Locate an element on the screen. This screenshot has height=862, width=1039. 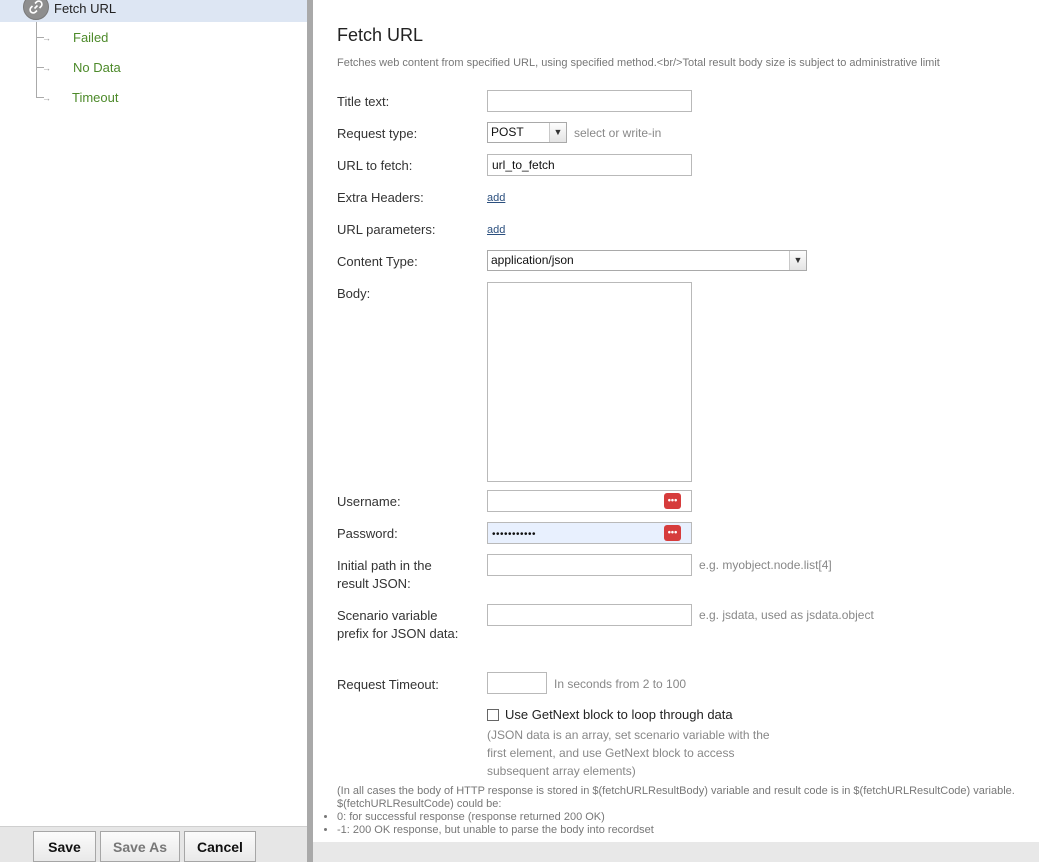
url-parameters-label: URL parameters: is located at coordinates (386, 229).